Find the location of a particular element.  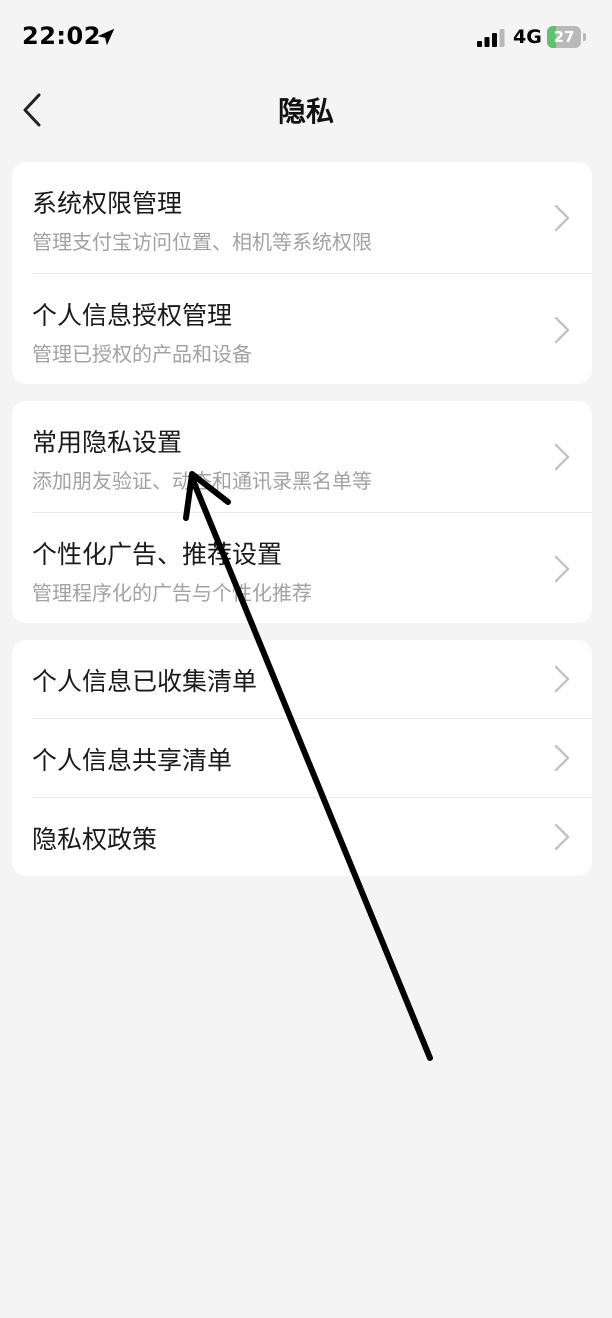

row-subtitle: 管理已授权的产品和设备 is located at coordinates (142, 354).